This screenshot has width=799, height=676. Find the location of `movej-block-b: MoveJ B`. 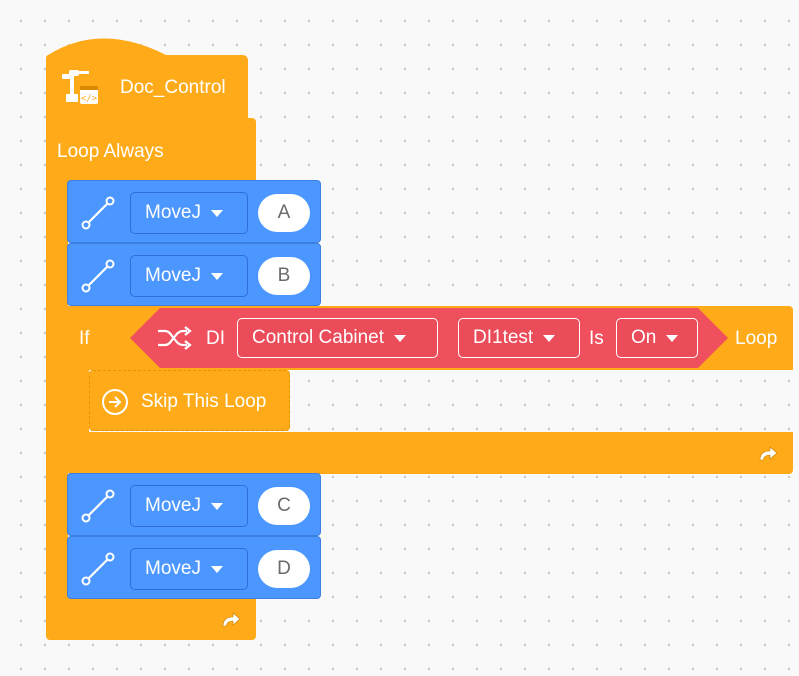

movej-block-b: MoveJ B is located at coordinates (194, 274).